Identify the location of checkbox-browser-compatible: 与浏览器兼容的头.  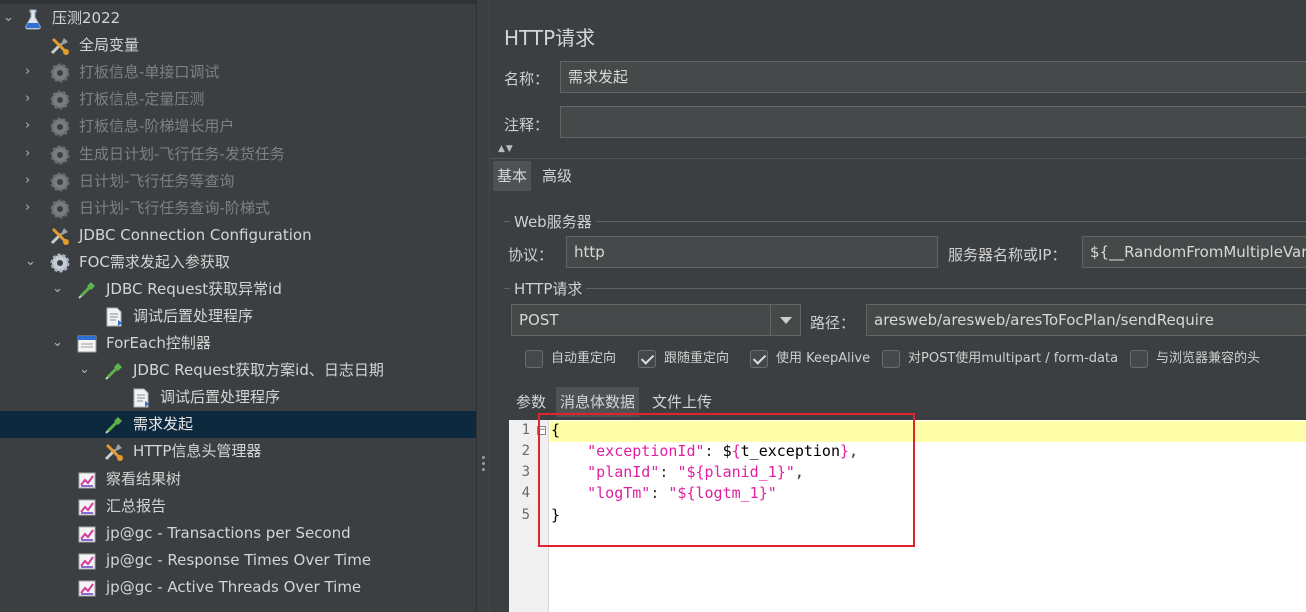
(1215, 360).